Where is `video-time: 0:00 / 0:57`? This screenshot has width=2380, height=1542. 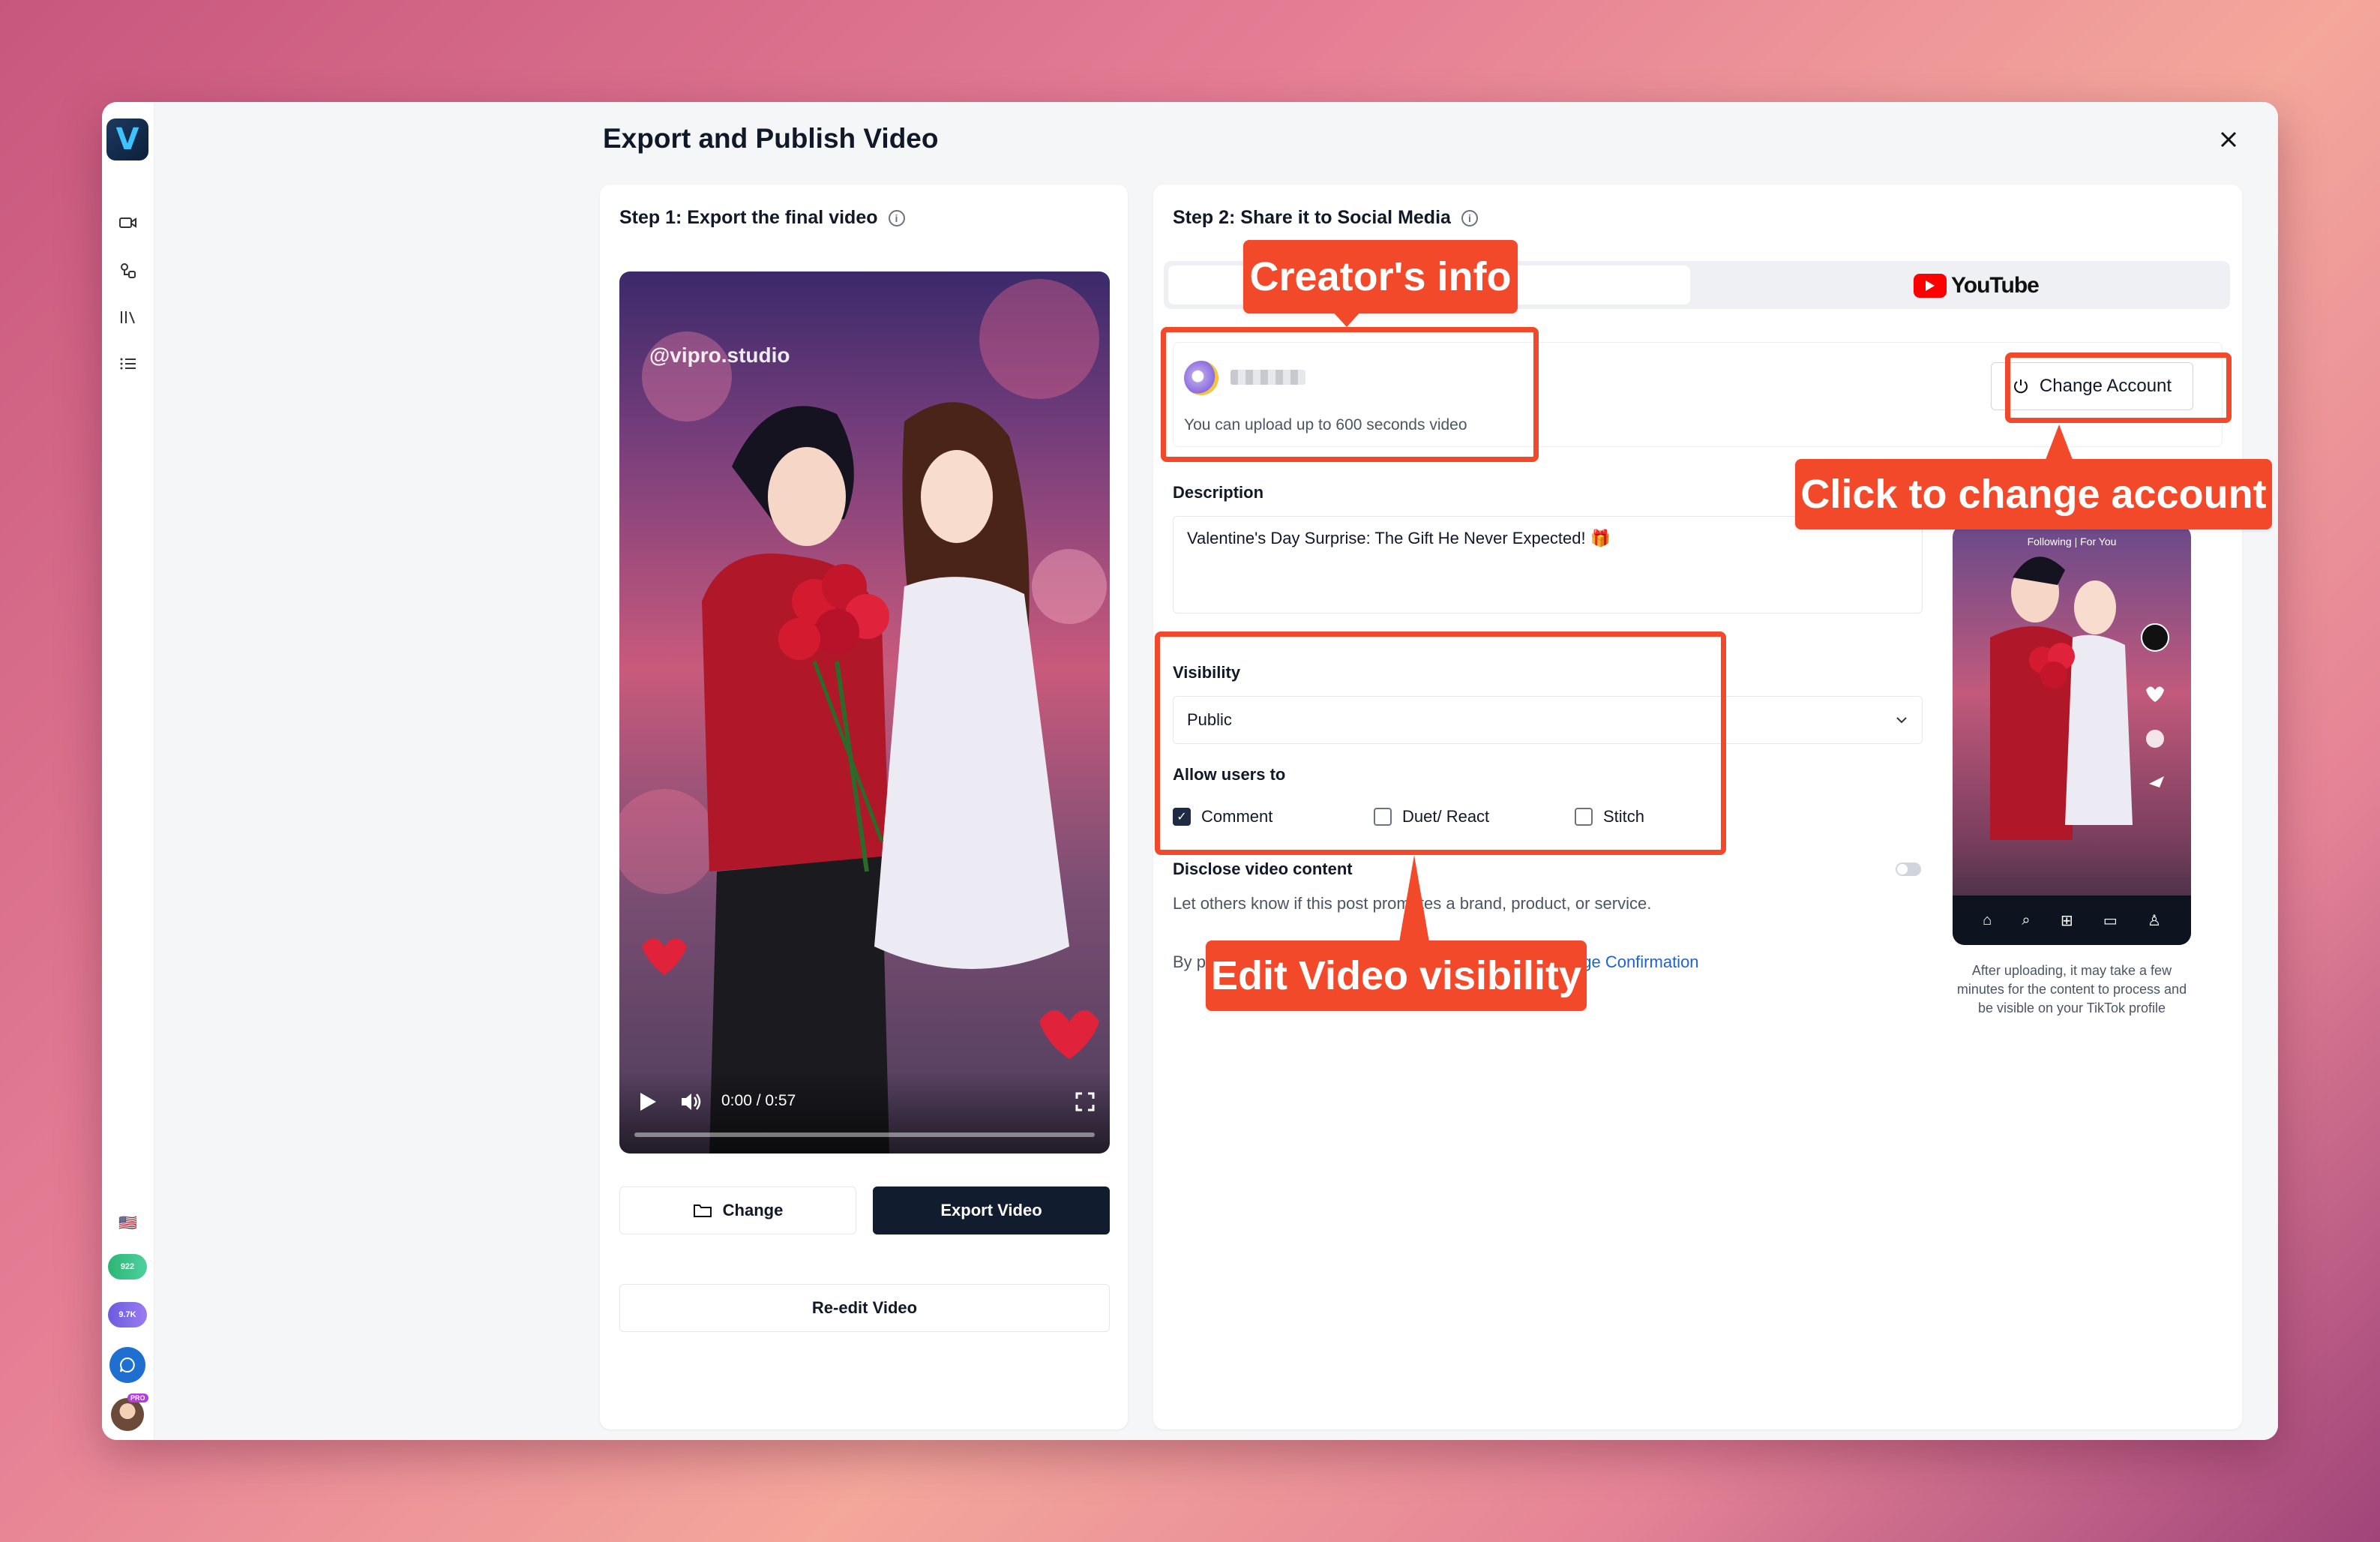
video-time: 0:00 / 0:57 is located at coordinates (758, 1100).